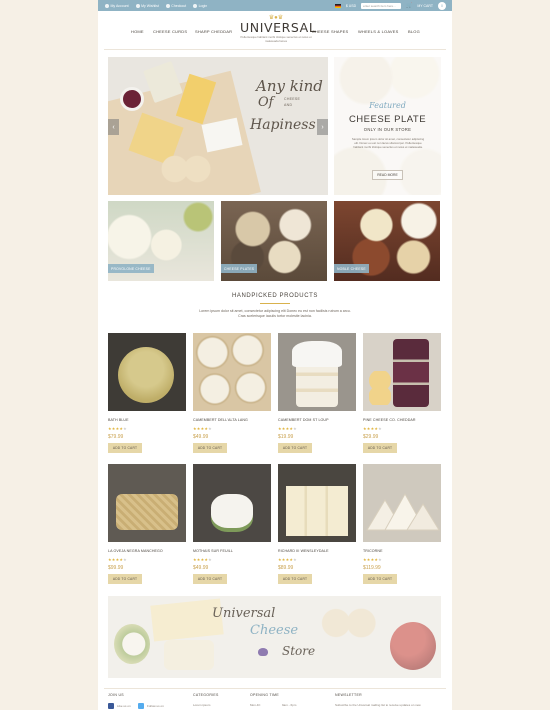 The width and height of the screenshot is (550, 710). What do you see at coordinates (303, 420) in the screenshot?
I see `product-name: CAMEMBERT DOM ST LOUP` at bounding box center [303, 420].